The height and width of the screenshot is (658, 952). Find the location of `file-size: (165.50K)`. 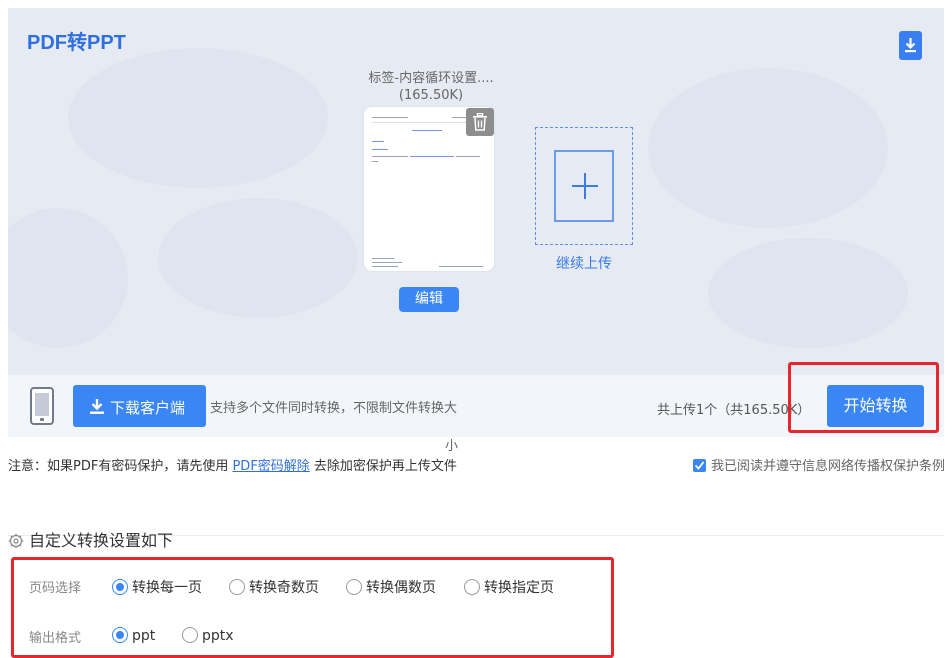

file-size: (165.50K) is located at coordinates (431, 95).